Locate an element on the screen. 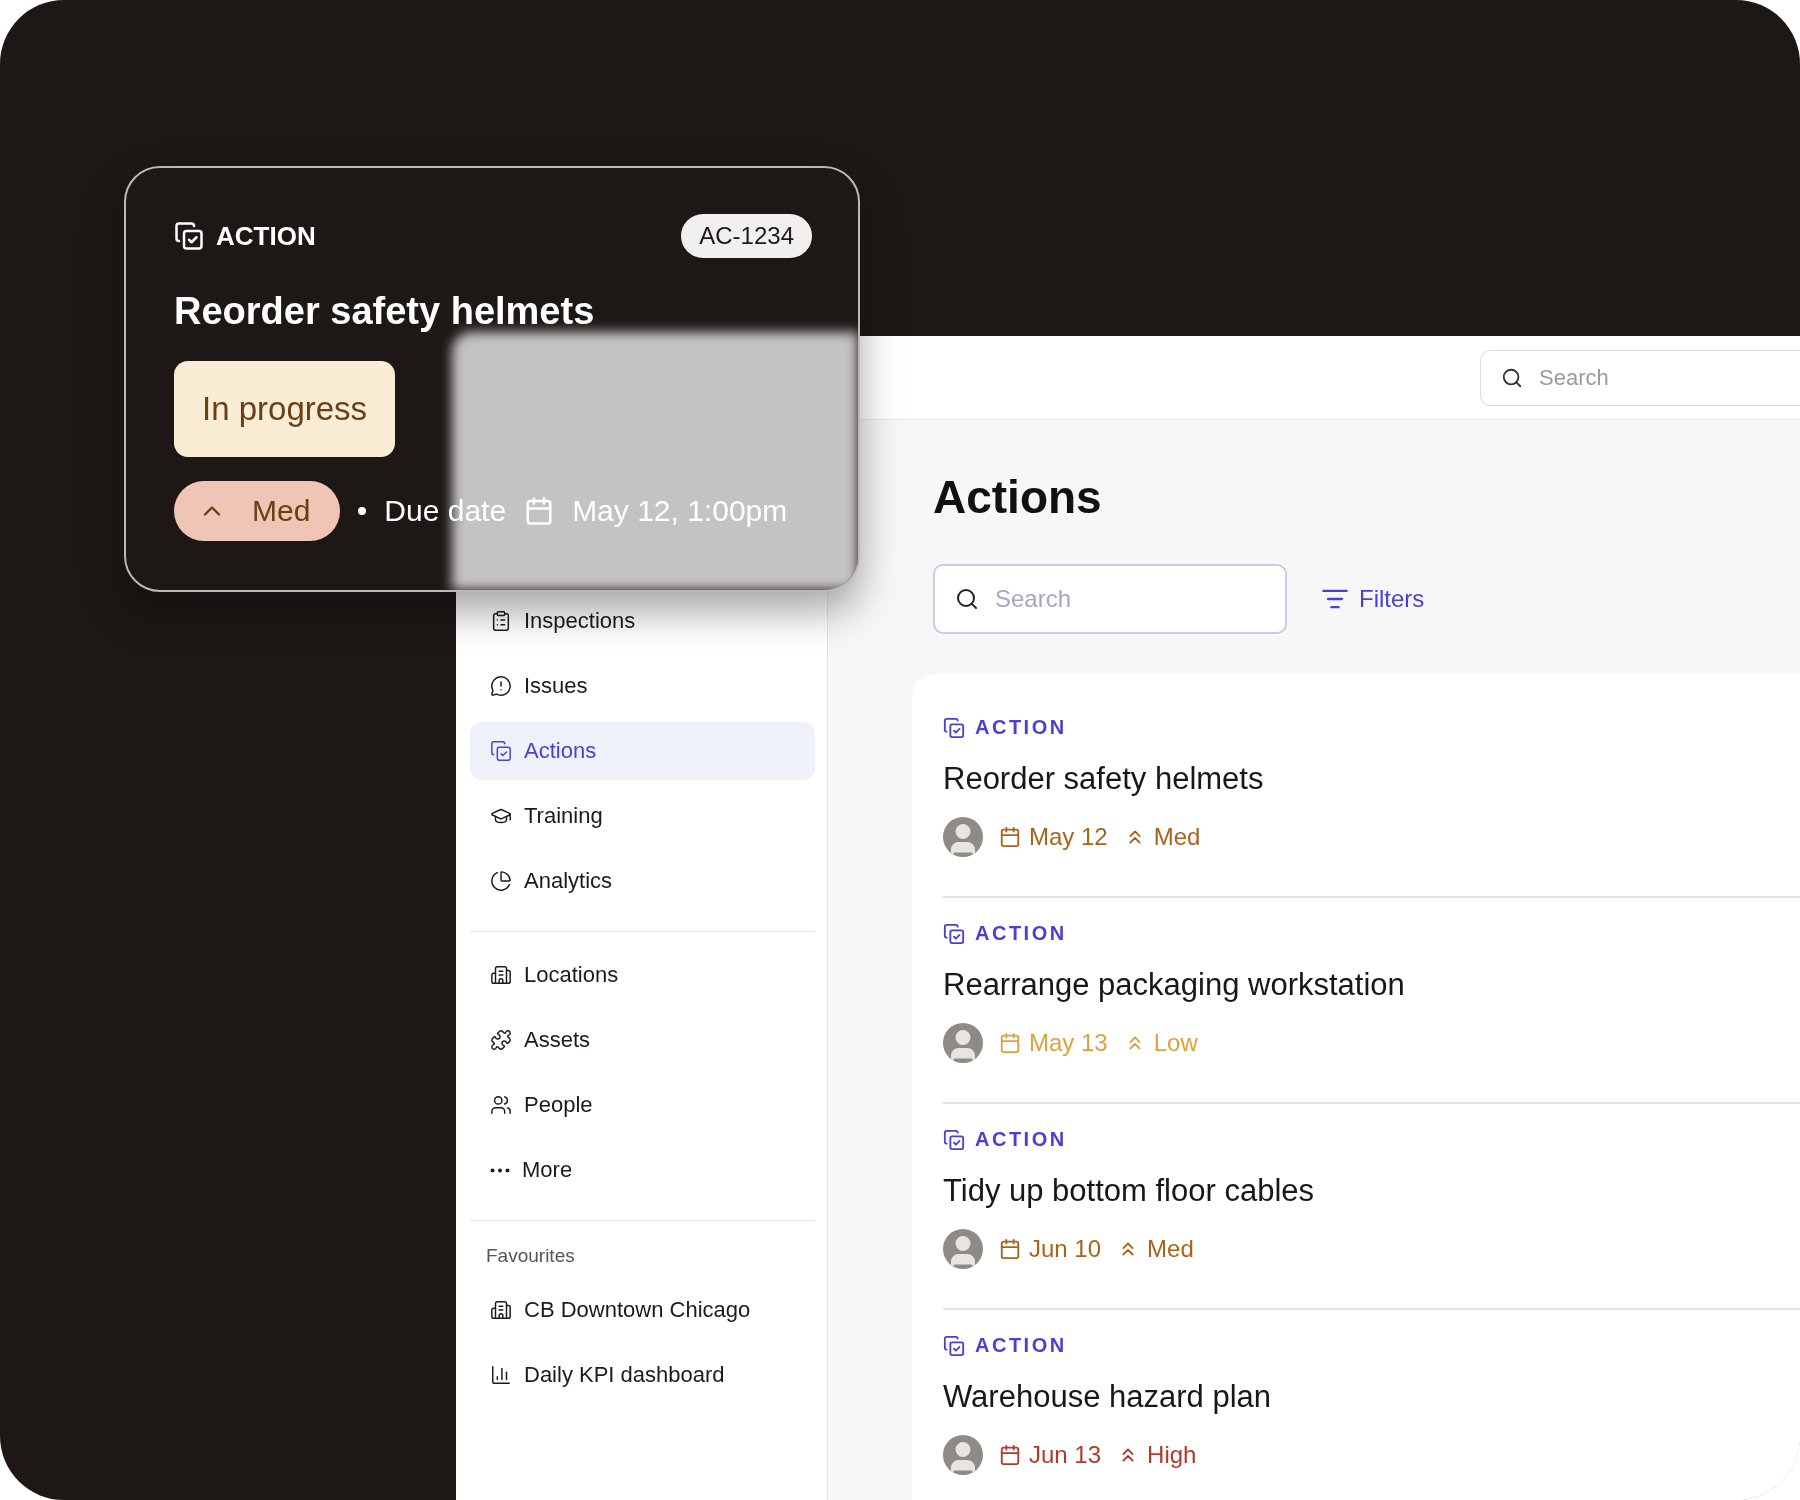 This screenshot has width=1800, height=1500. speech-bubble-alert-icon is located at coordinates (501, 686).